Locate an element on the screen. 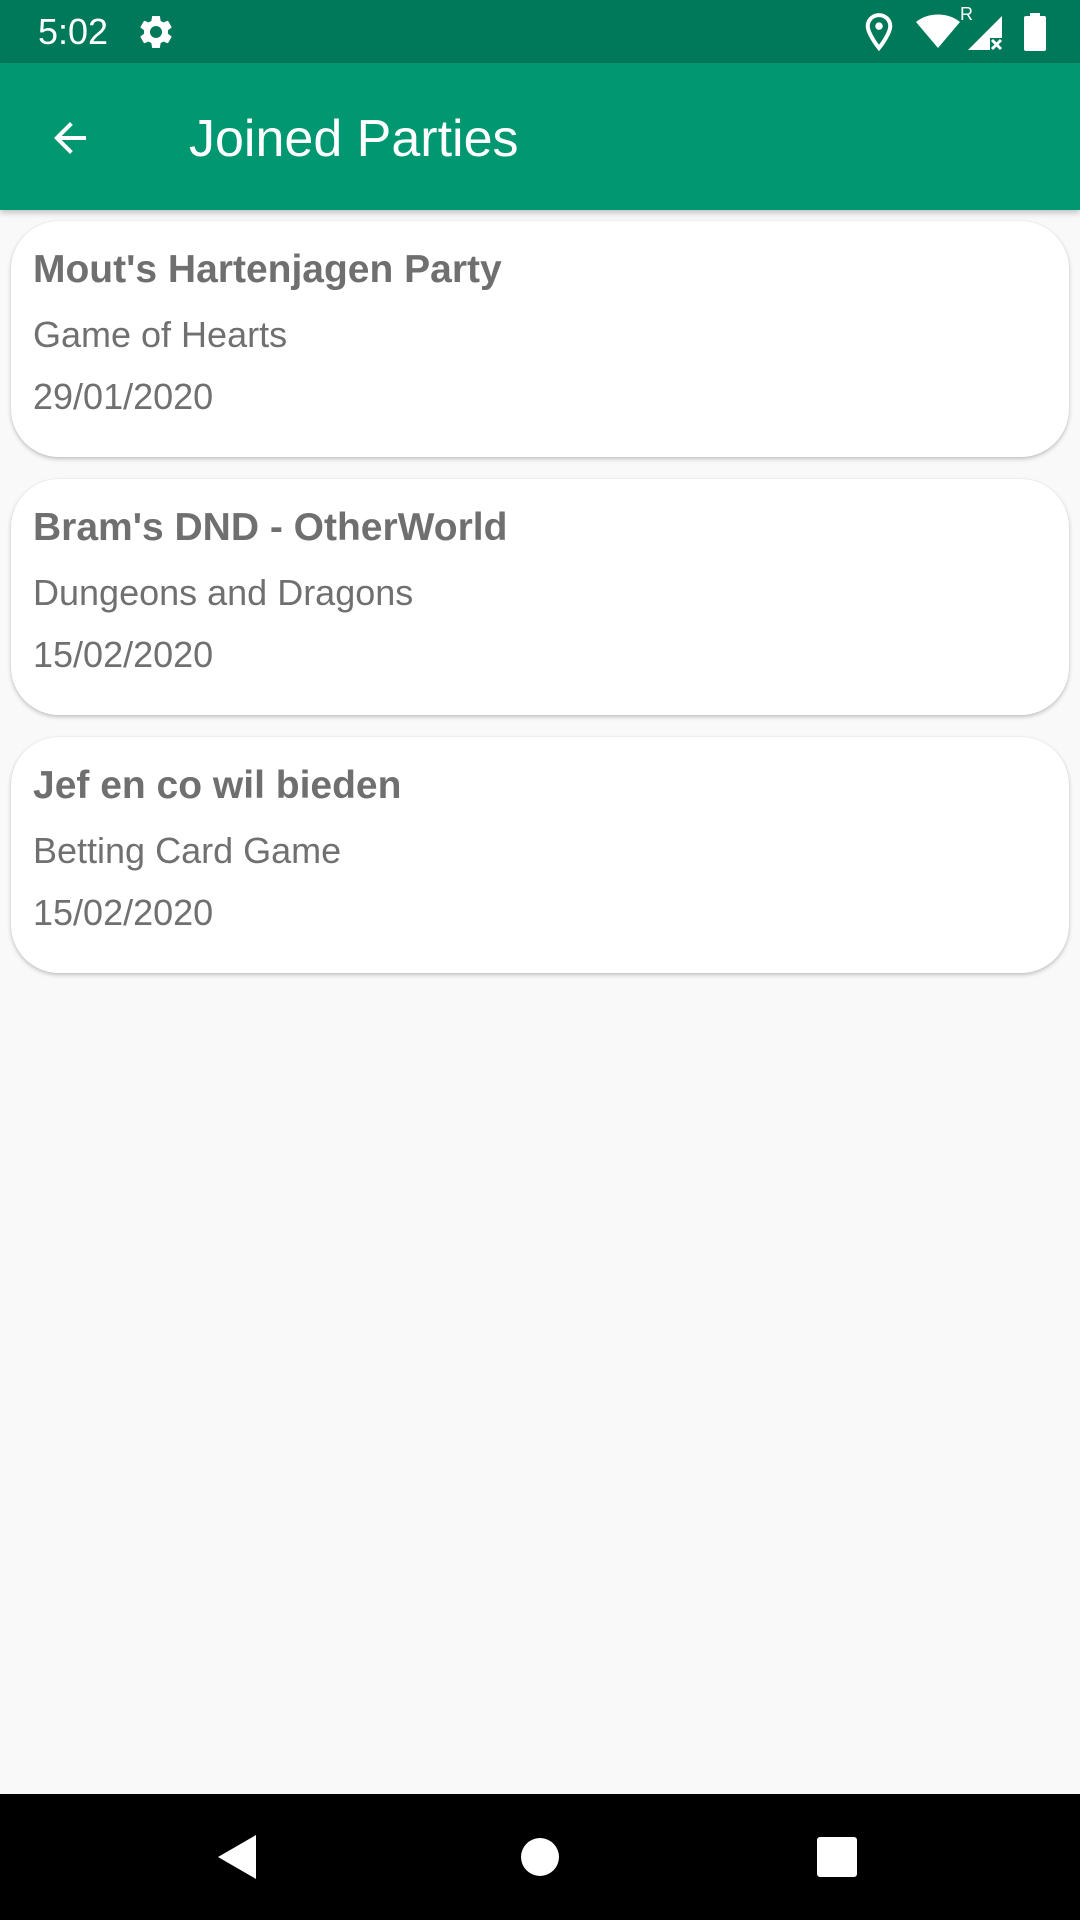 This screenshot has height=1920, width=1080. page-title: Joined Parties is located at coordinates (354, 139).